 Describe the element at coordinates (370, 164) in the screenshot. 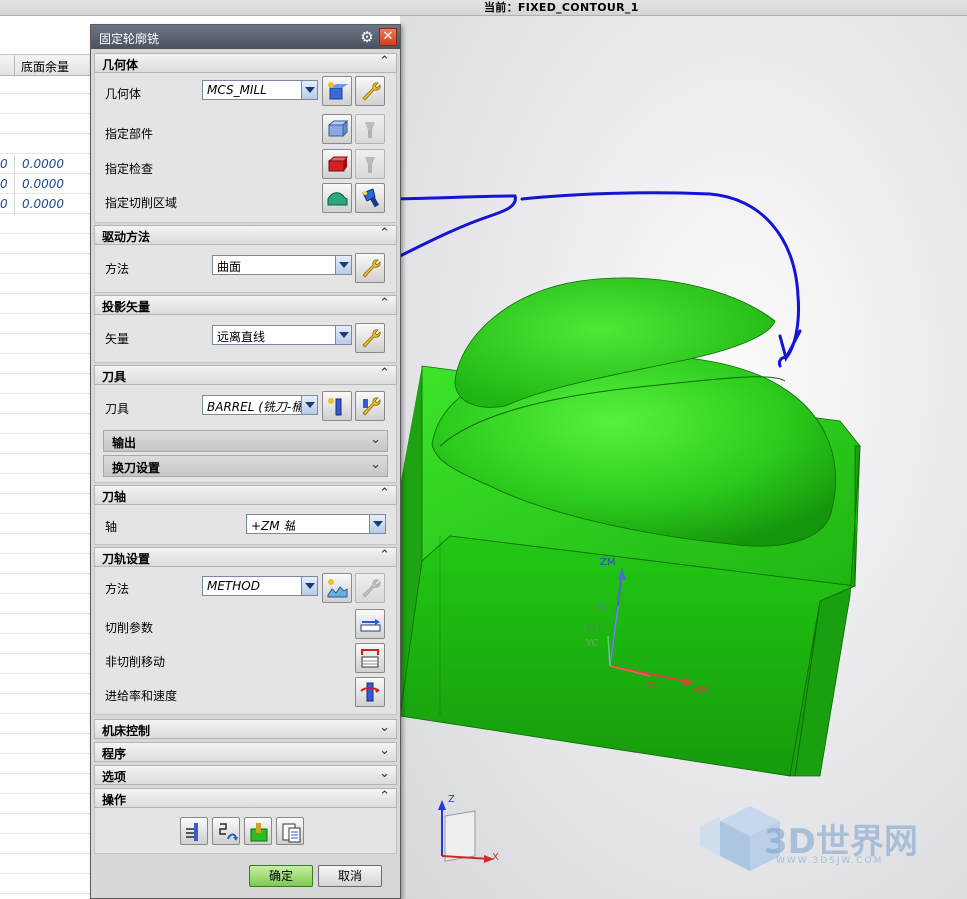

I see `display-check-button` at that location.